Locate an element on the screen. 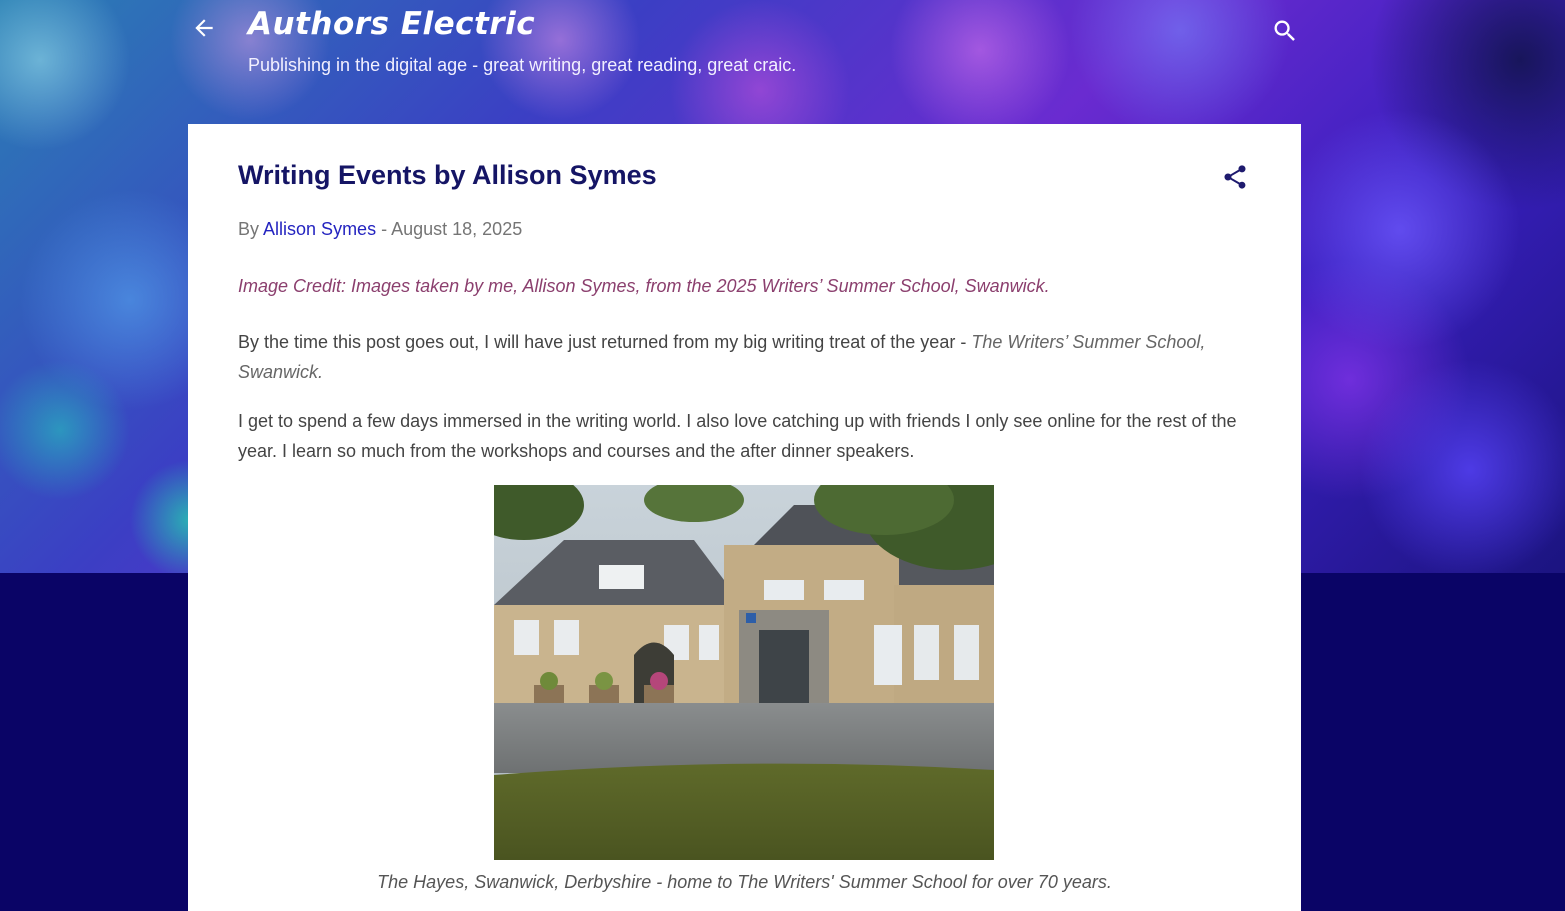 Image resolution: width=1565 pixels, height=911 pixels. share-icon is located at coordinates (1235, 177).